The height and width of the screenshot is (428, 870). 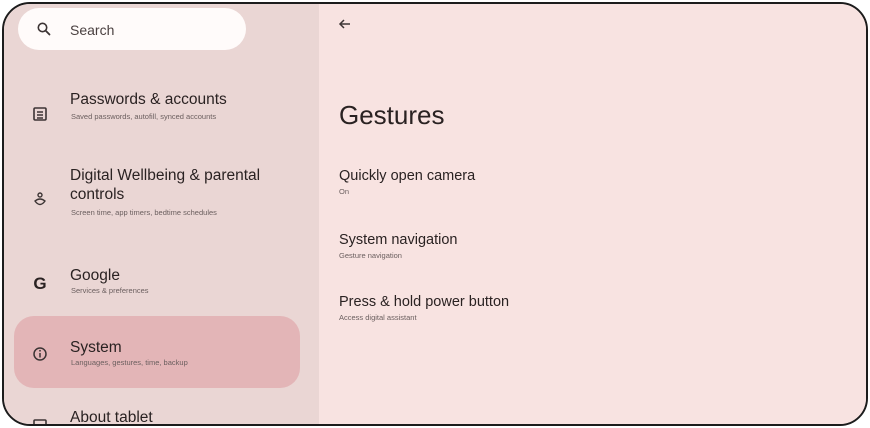 What do you see at coordinates (129, 362) in the screenshot?
I see `sidebar-item-subtitle: Languages, gestures, time, backup` at bounding box center [129, 362].